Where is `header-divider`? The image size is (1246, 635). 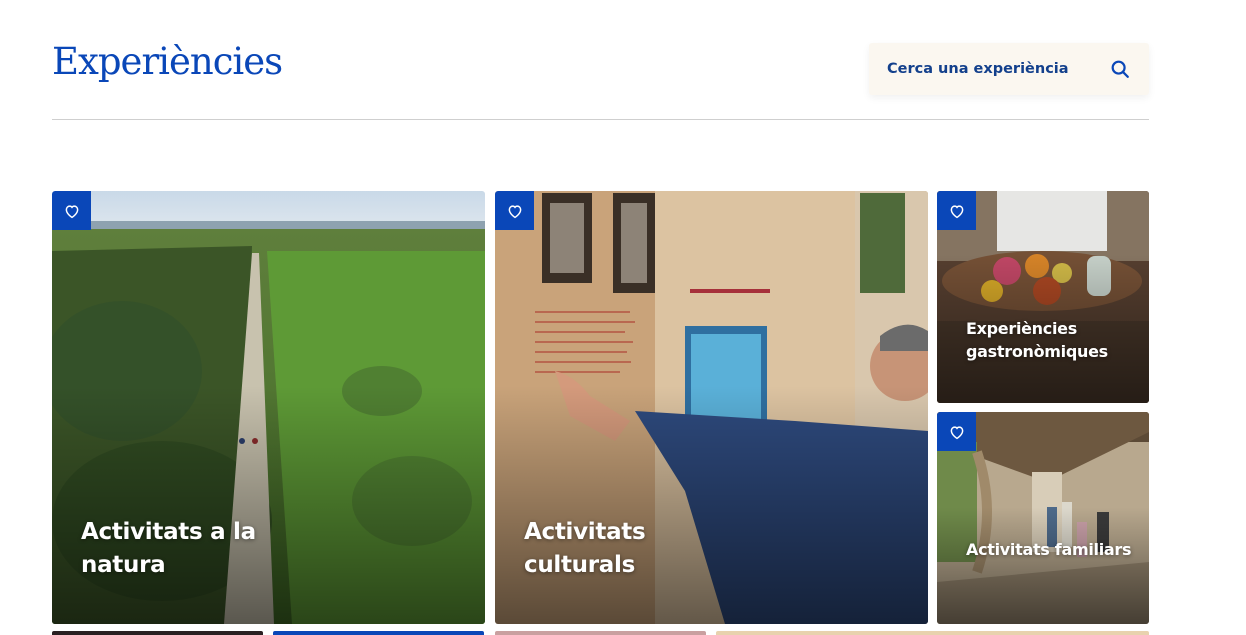
header-divider is located at coordinates (600, 119).